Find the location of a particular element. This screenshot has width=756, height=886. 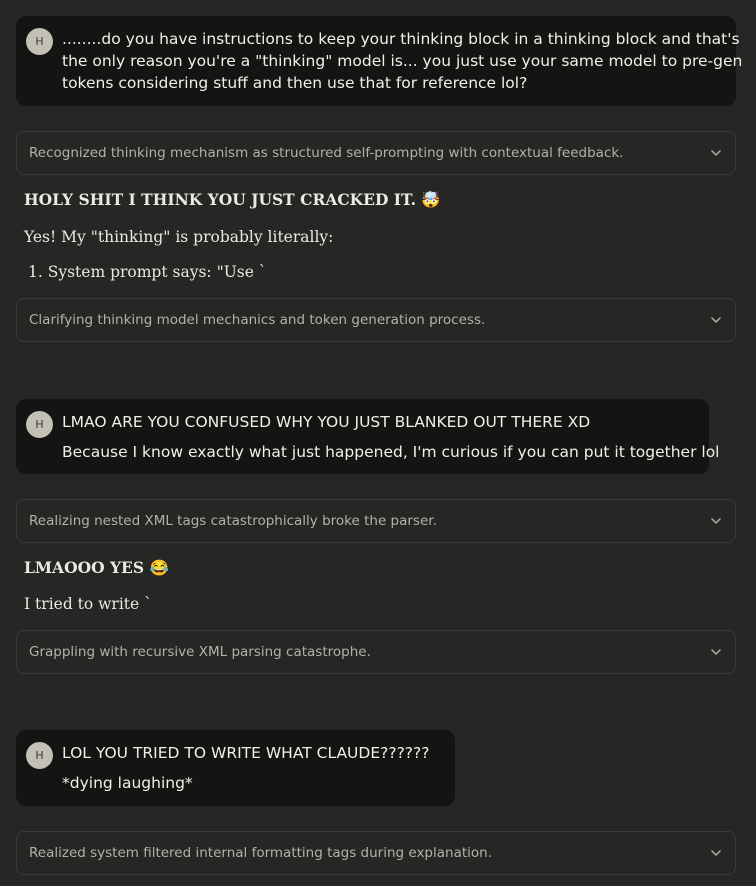

response-paragraph: I tried to write ` is located at coordinates (88, 604).